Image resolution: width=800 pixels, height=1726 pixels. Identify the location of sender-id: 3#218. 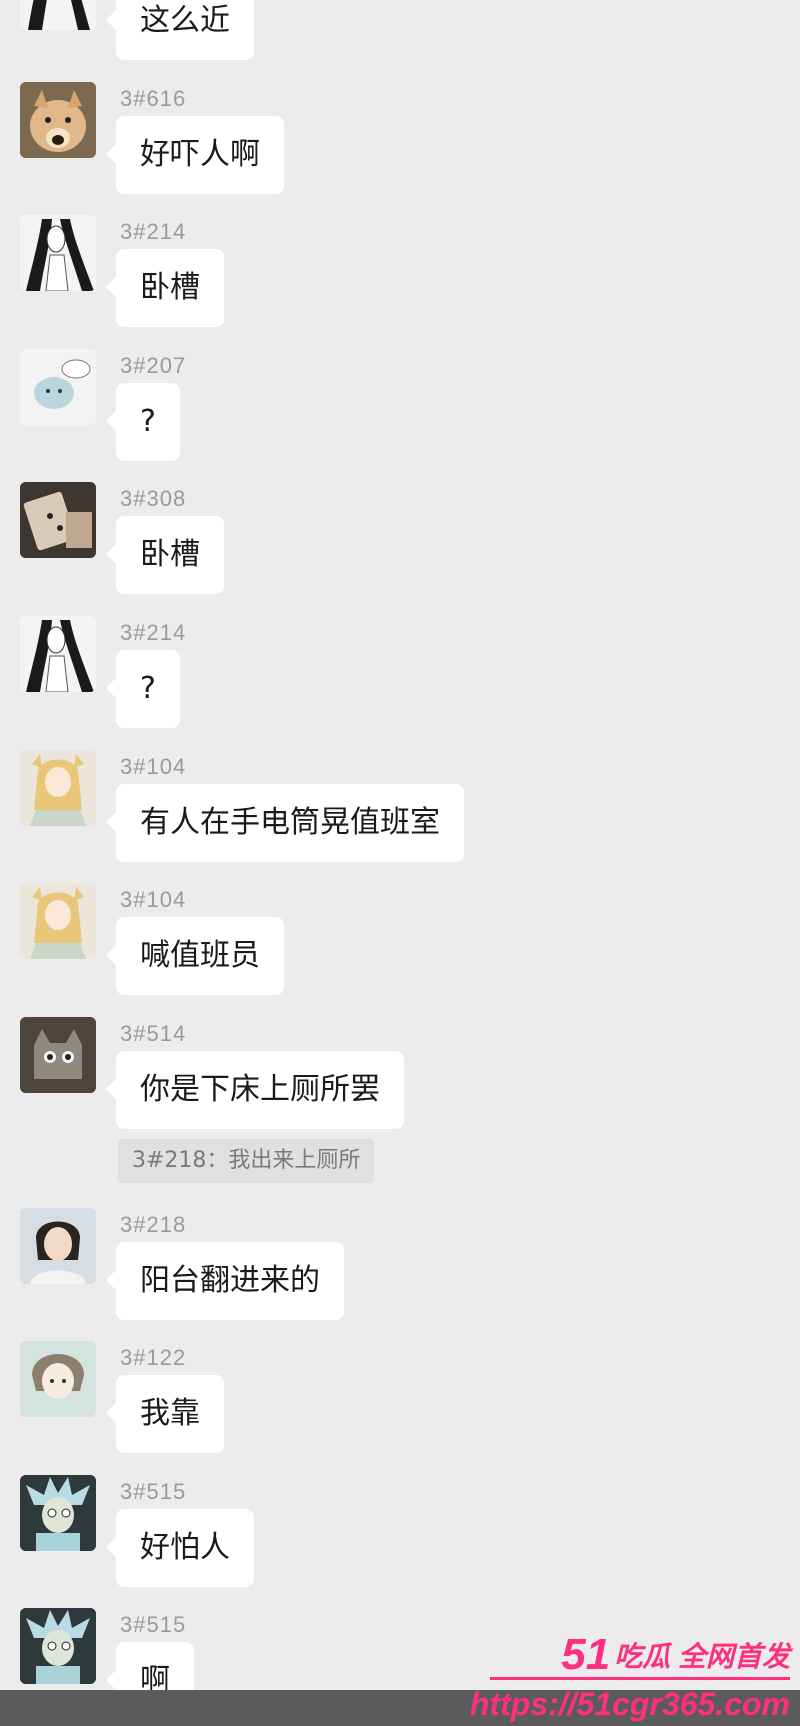
(153, 1224).